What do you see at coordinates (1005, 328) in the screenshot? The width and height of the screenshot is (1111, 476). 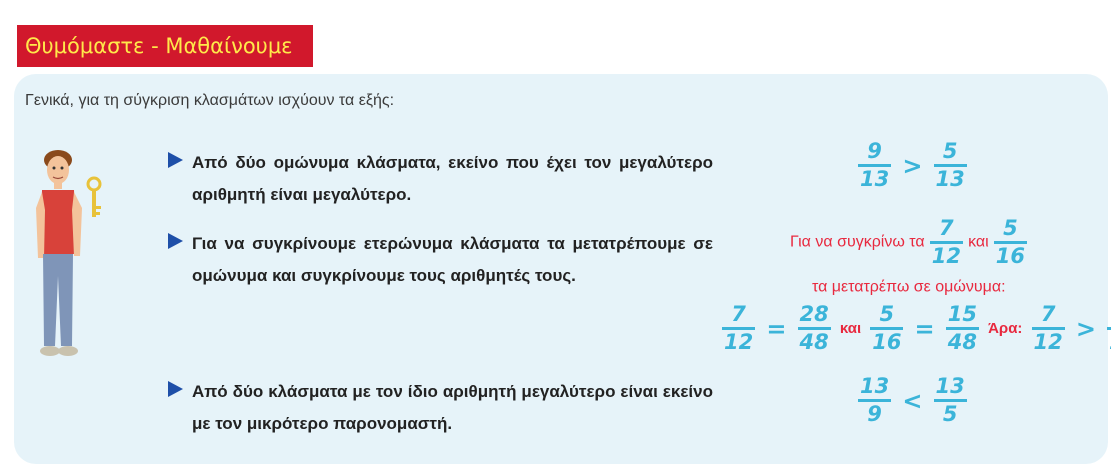 I see `therefore-word: Άρα:` at bounding box center [1005, 328].